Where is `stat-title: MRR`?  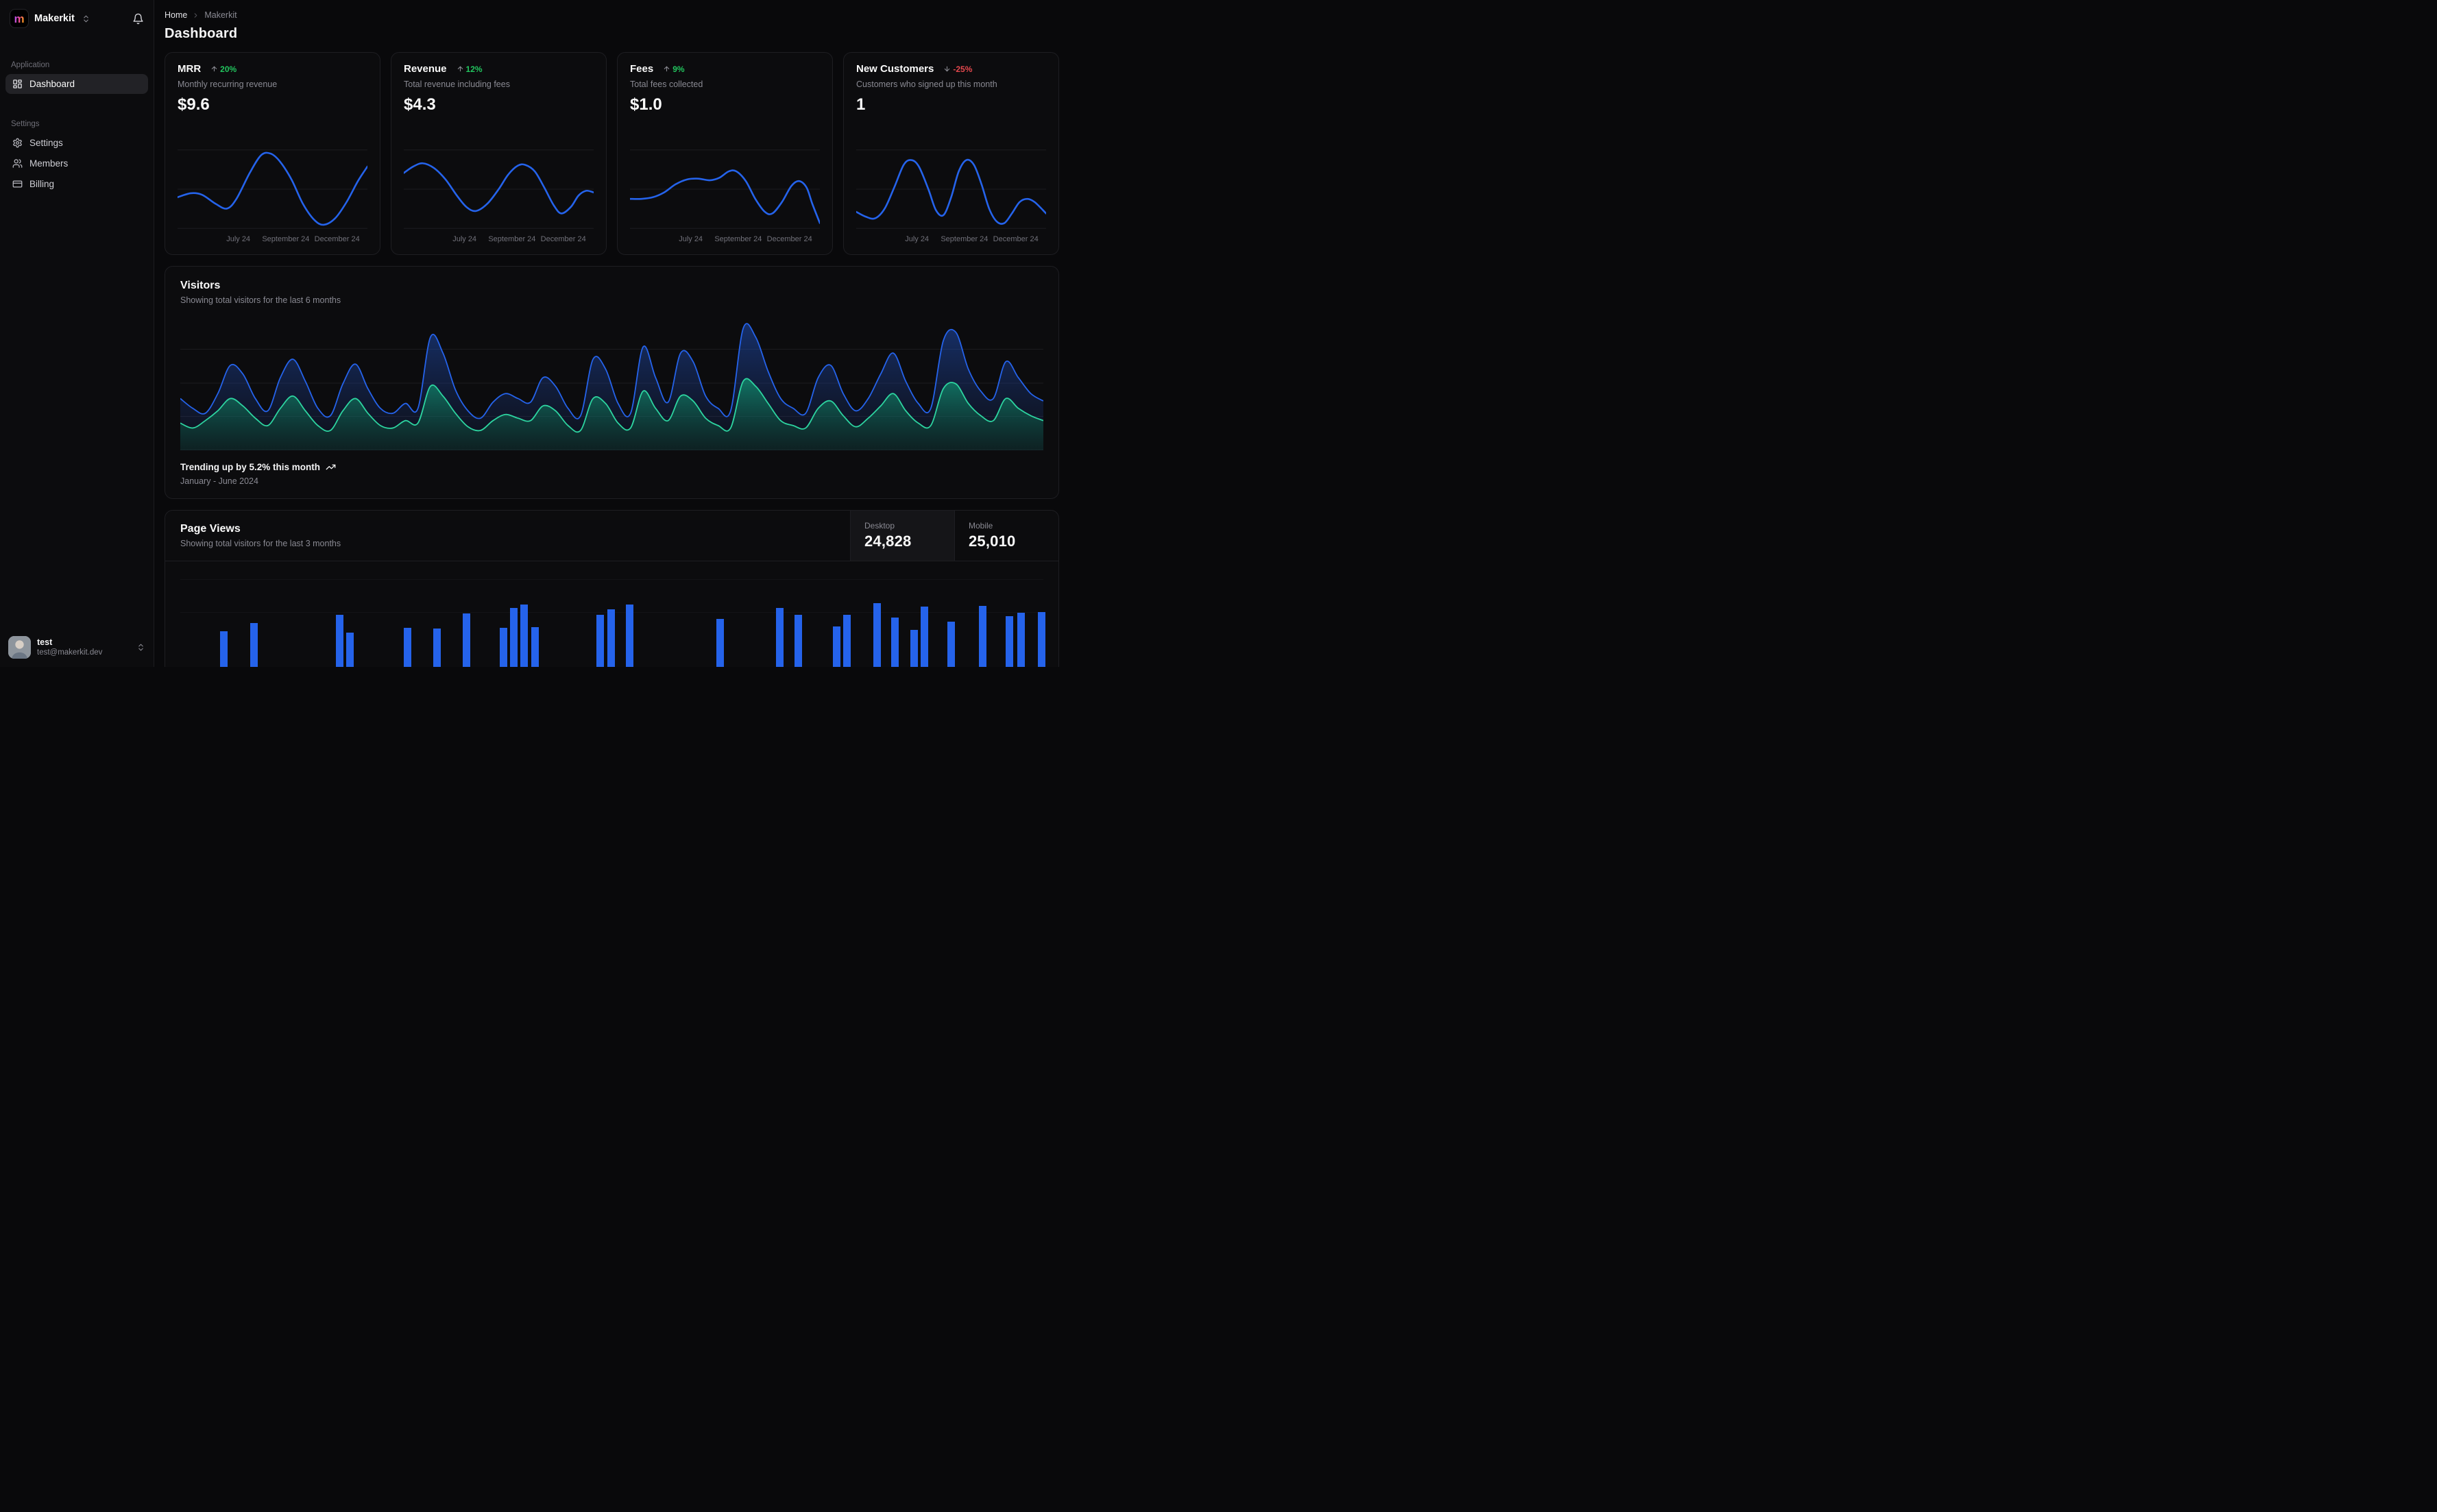 stat-title: MRR is located at coordinates (190, 69).